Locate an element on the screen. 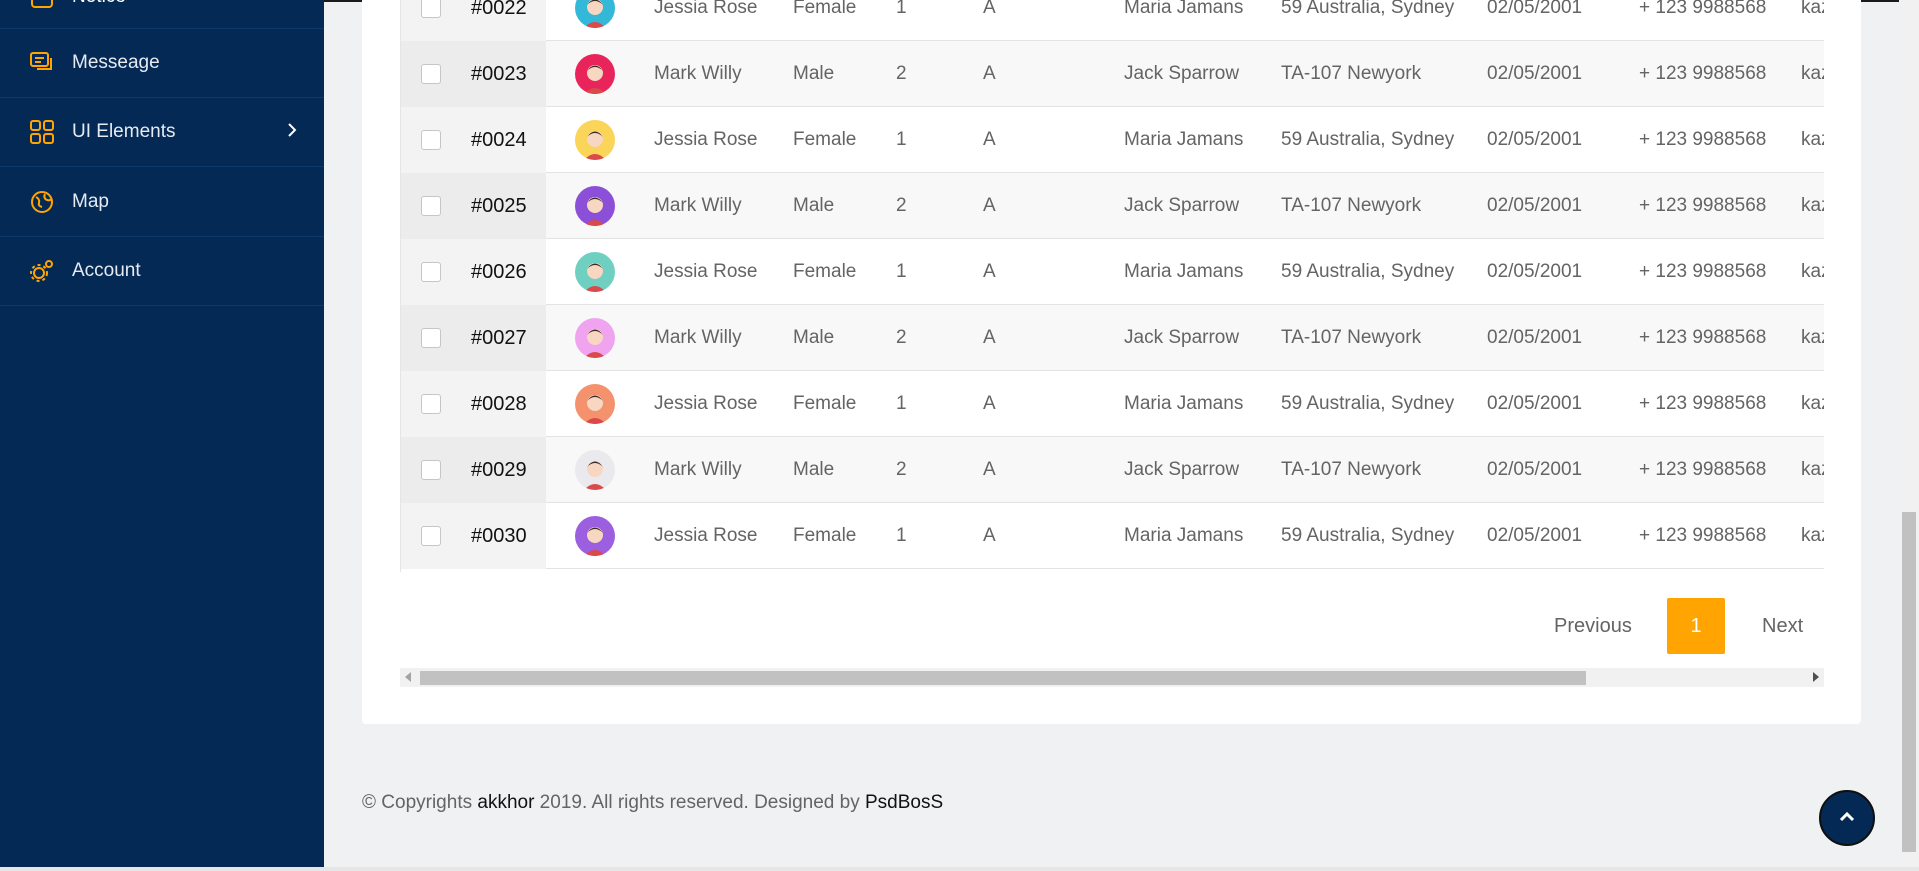  chevron-up-icon is located at coordinates (1847, 818).